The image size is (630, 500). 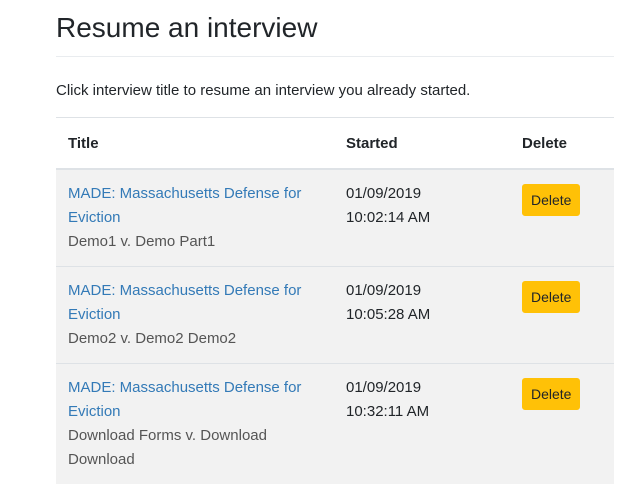 I want to click on page-title: Resume an interview, so click(x=335, y=34).